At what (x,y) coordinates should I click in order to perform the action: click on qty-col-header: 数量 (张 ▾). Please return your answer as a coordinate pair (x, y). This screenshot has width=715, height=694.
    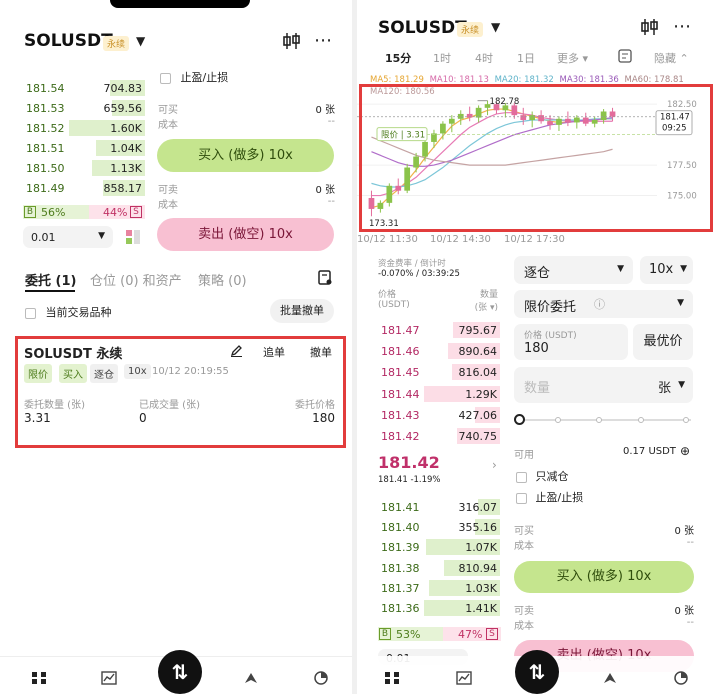
    Looking at the image, I should click on (475, 300).